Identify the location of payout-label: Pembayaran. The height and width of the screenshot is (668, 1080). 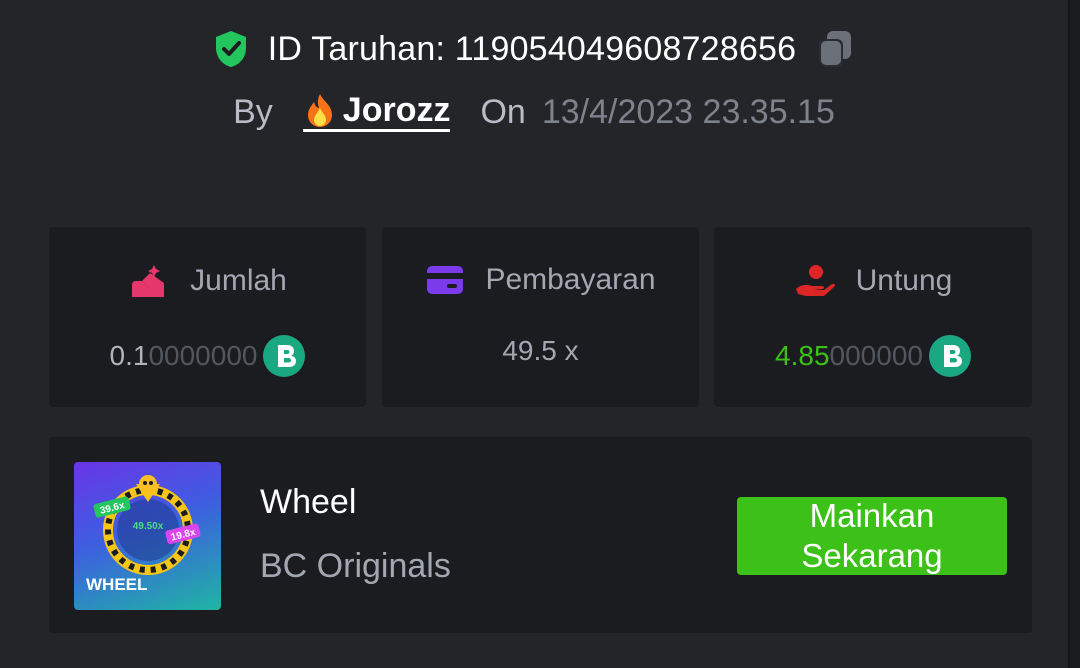
(570, 279).